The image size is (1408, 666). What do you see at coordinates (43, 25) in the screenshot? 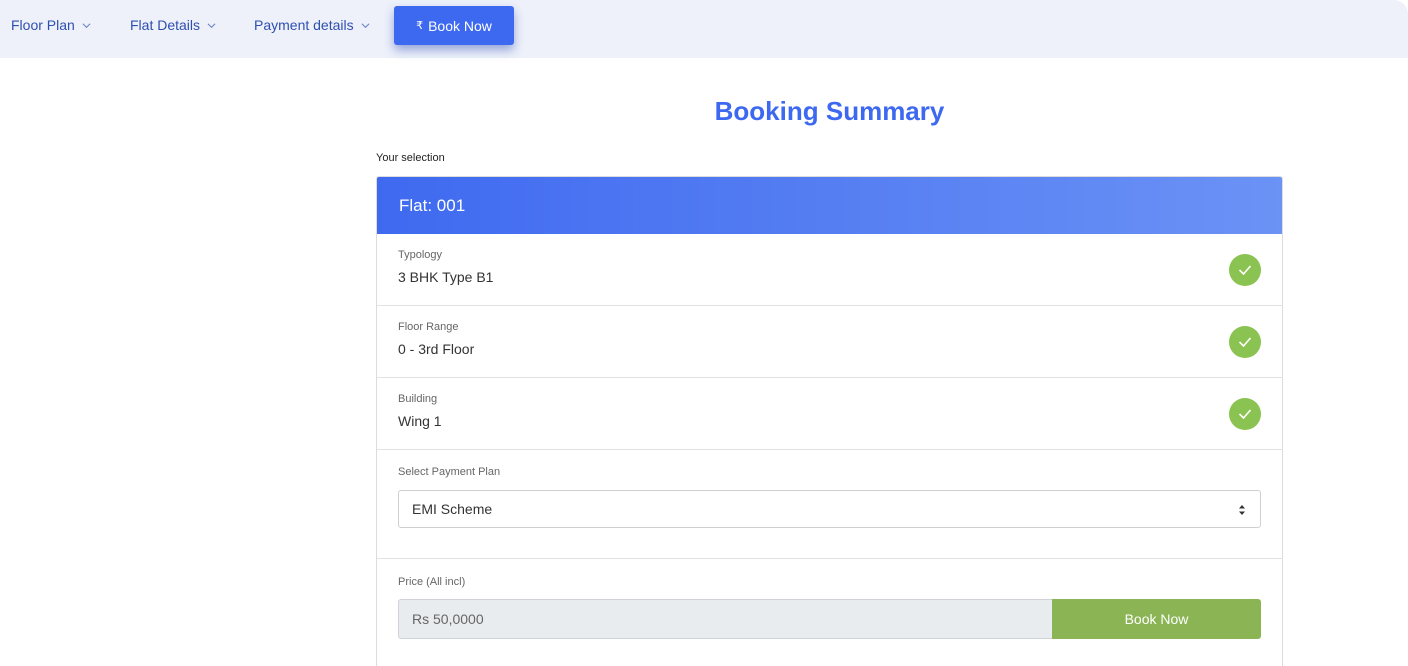
I see `nav-floor-plan-label: Floor Plan` at bounding box center [43, 25].